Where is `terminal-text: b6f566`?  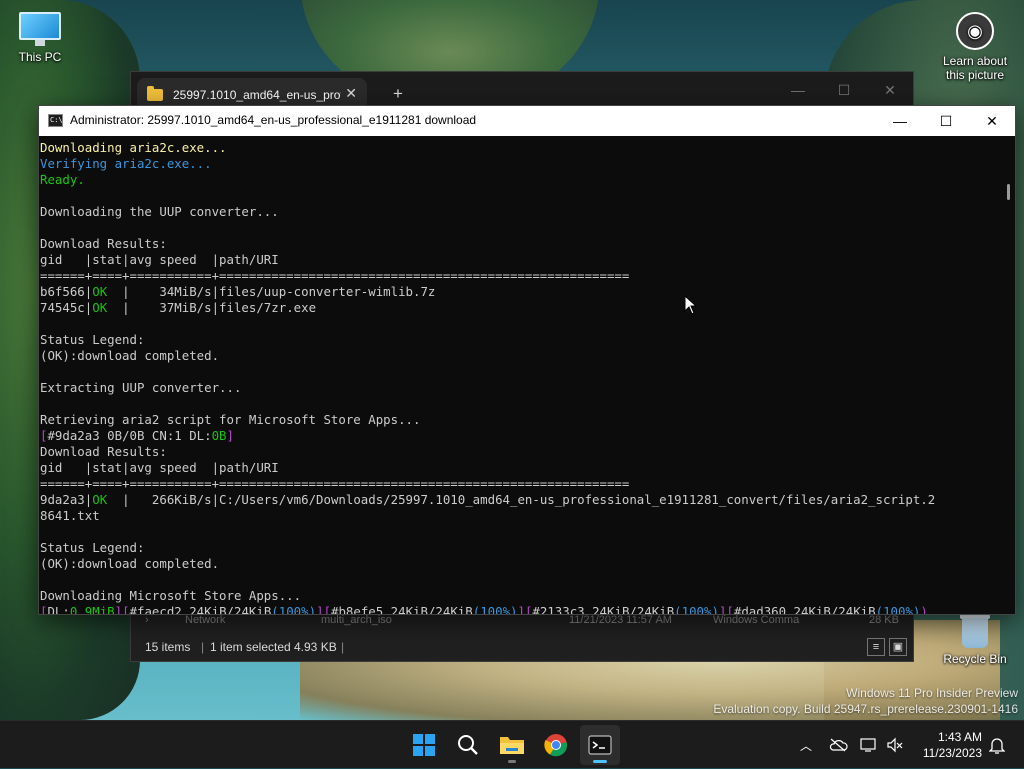 terminal-text: b6f566 is located at coordinates (62, 291).